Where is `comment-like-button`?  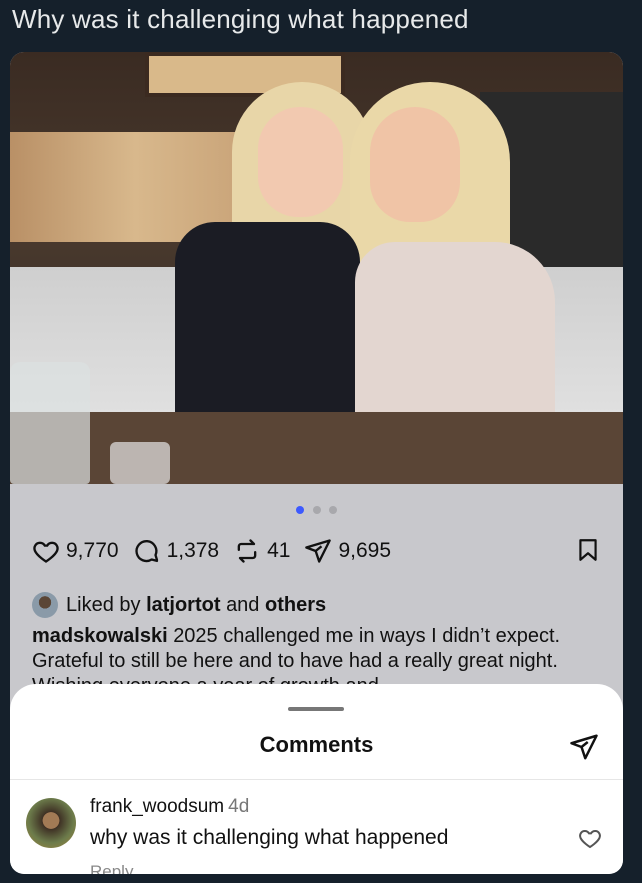
comment-like-button is located at coordinates (590, 840).